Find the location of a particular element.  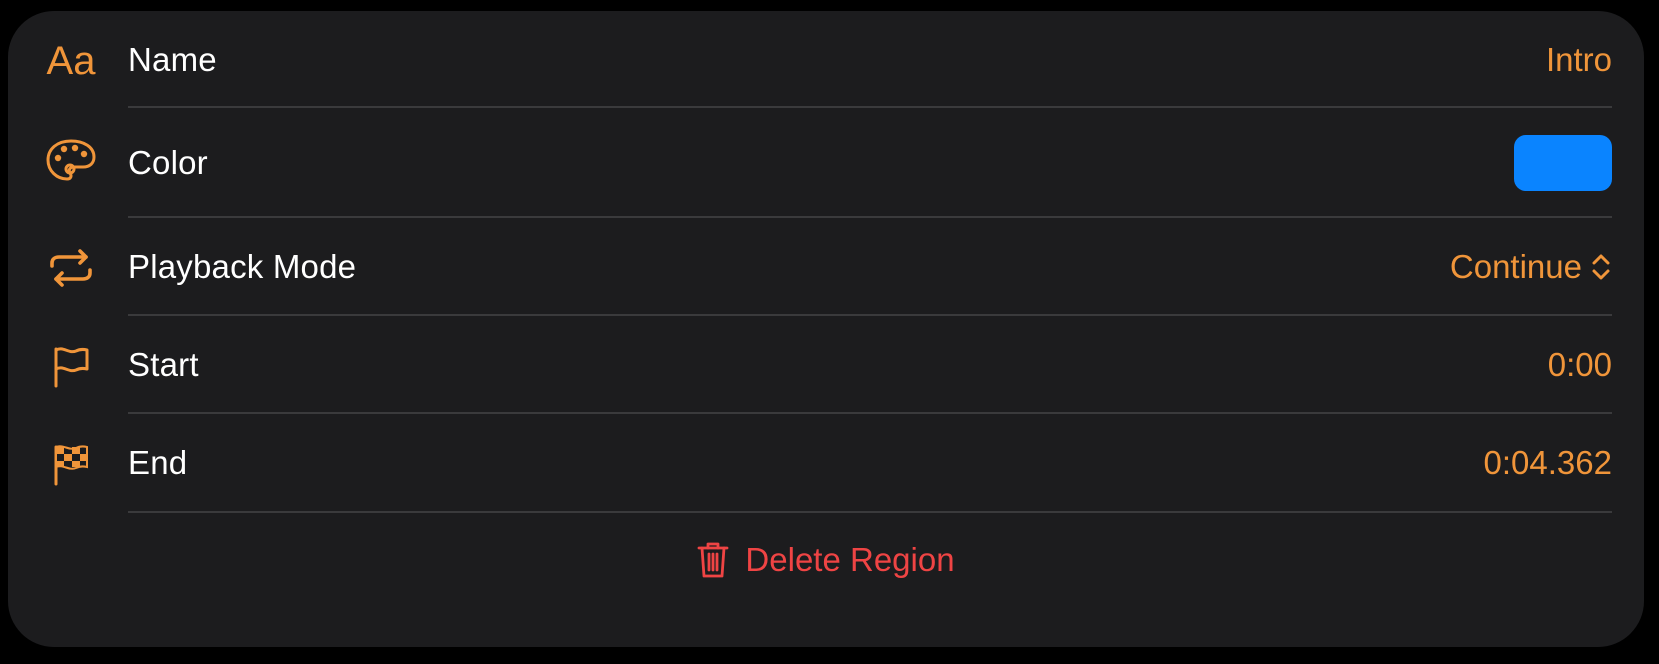

playback-mode-value: Continue is located at coordinates (1515, 266).